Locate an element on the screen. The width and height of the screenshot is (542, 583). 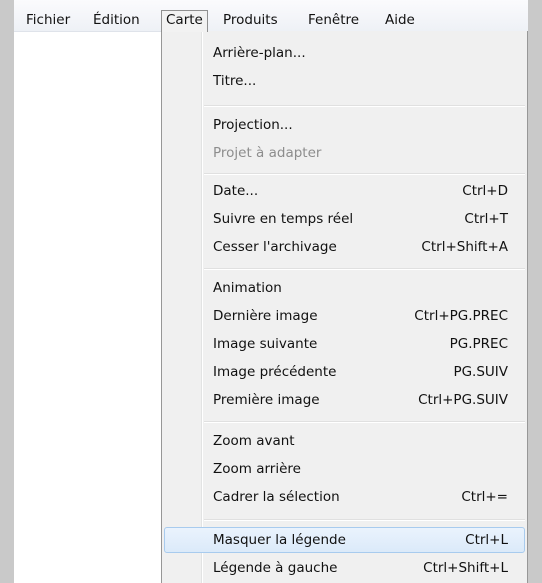
menu-aide: Aide is located at coordinates (400, 20).